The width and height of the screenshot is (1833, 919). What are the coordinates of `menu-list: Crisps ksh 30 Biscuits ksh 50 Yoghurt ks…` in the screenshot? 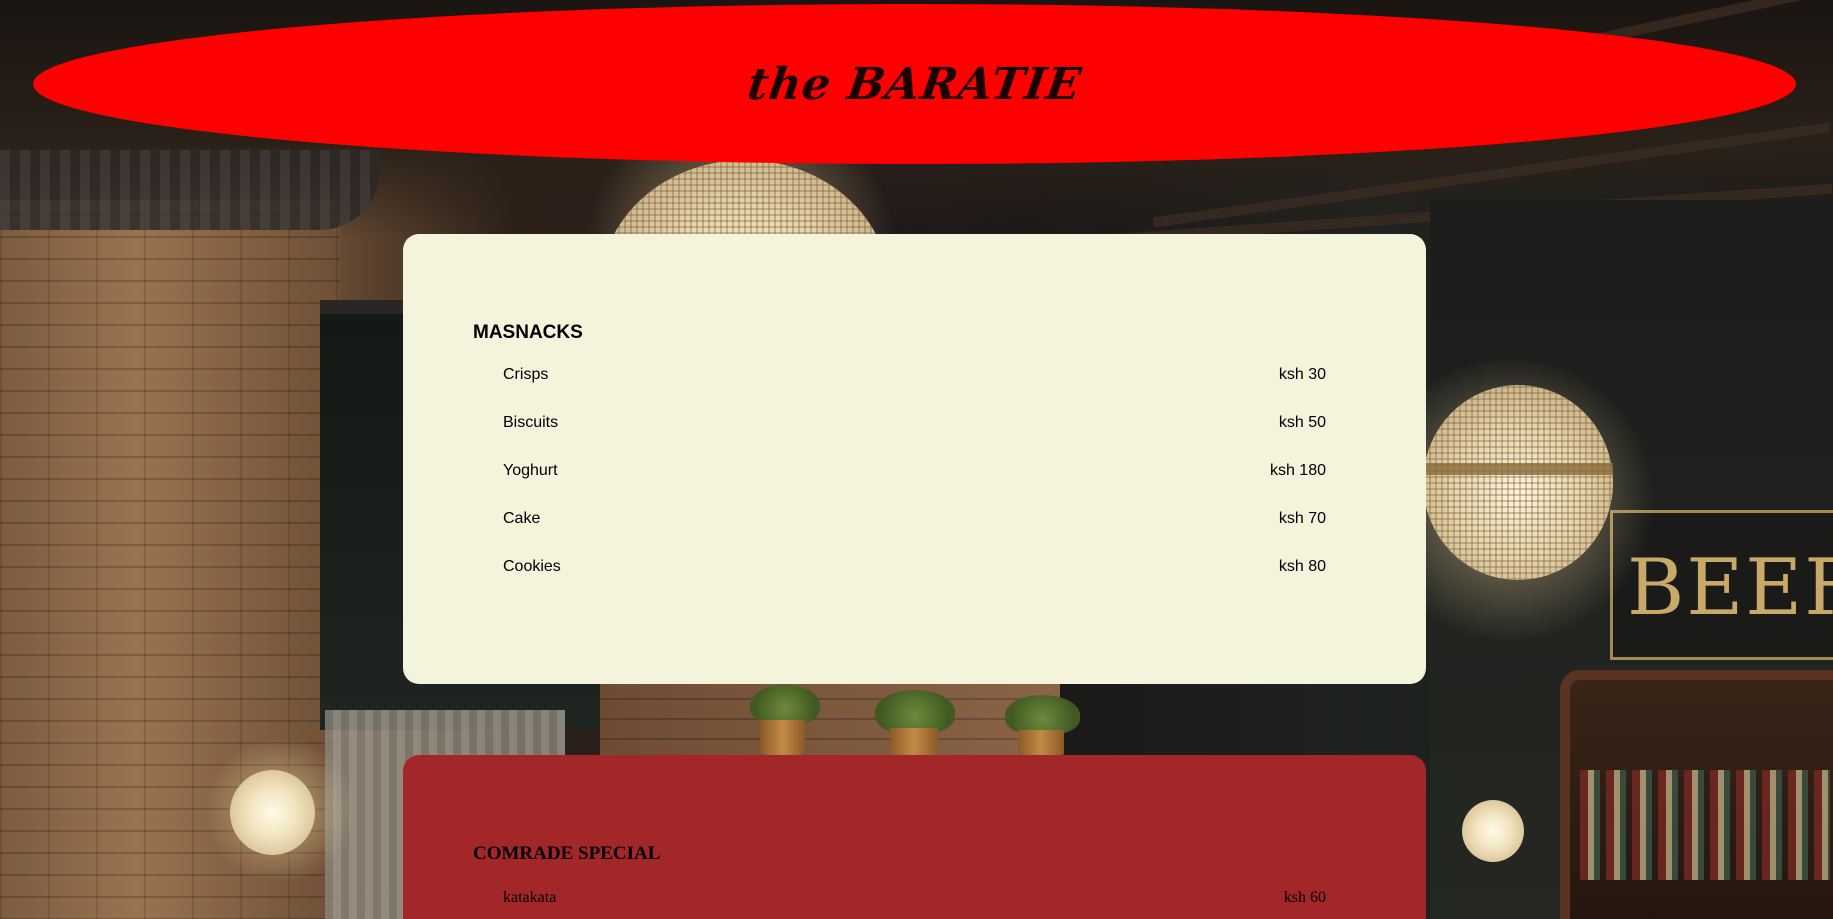 It's located at (914, 486).